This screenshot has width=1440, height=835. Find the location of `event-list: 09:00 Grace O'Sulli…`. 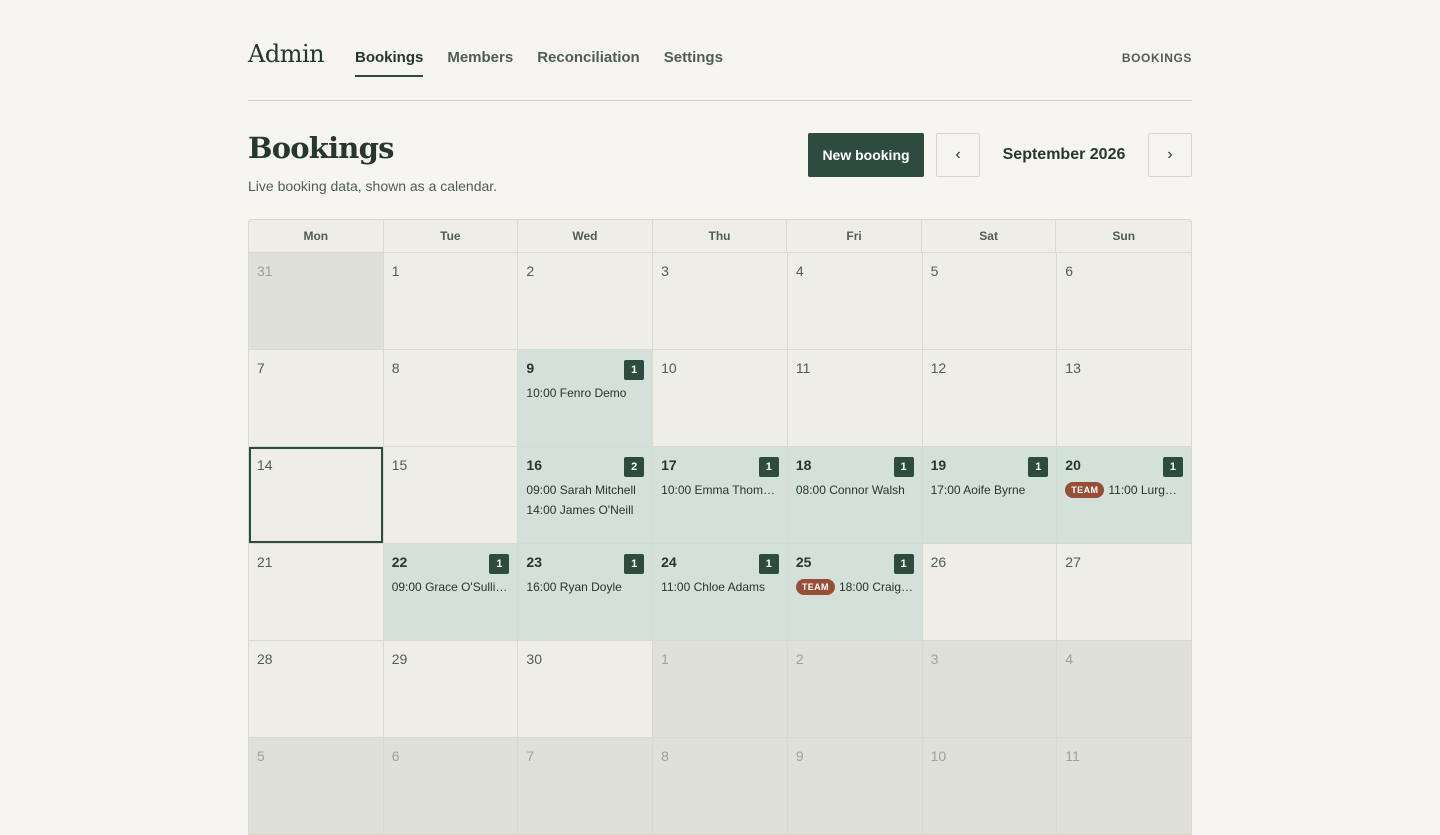

event-list: 09:00 Grace O'Sulli… is located at coordinates (451, 587).